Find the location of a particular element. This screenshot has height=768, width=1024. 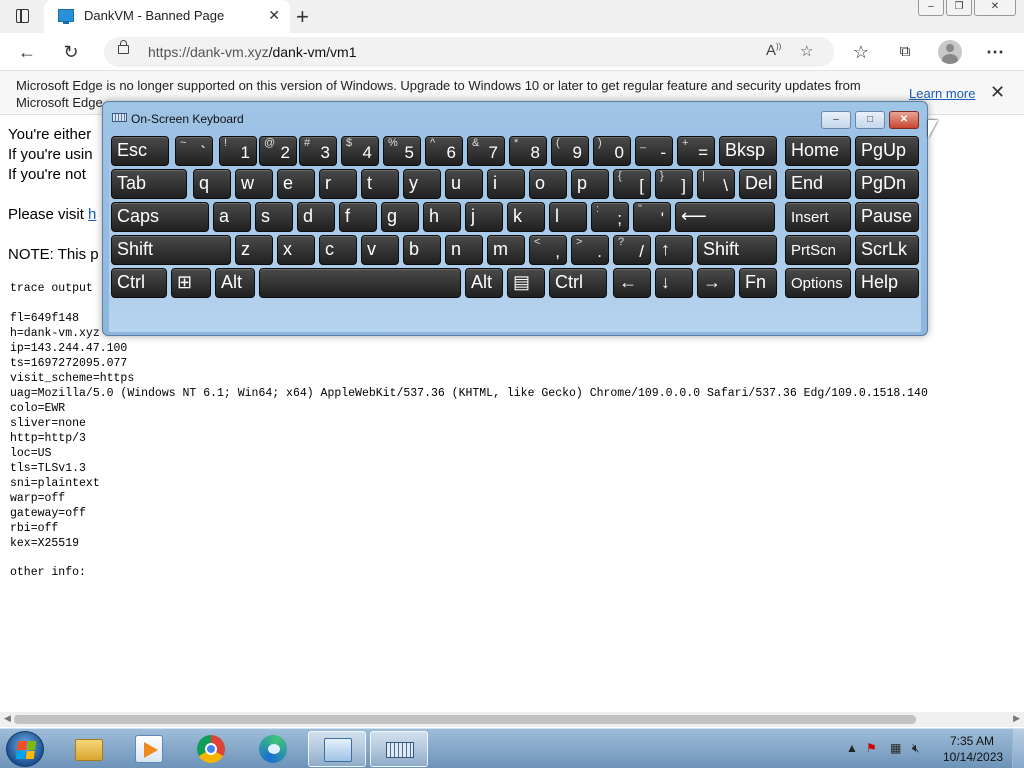

key-y: y is located at coordinates (422, 184).